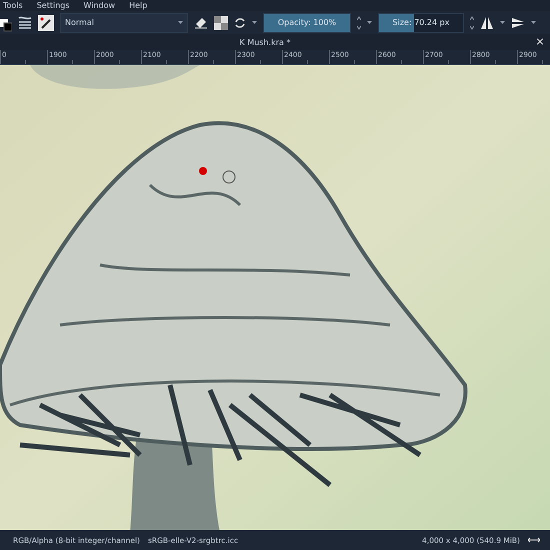 This screenshot has width=550, height=550. What do you see at coordinates (307, 22) in the screenshot?
I see `opacity-slider: Opacity: 100%` at bounding box center [307, 22].